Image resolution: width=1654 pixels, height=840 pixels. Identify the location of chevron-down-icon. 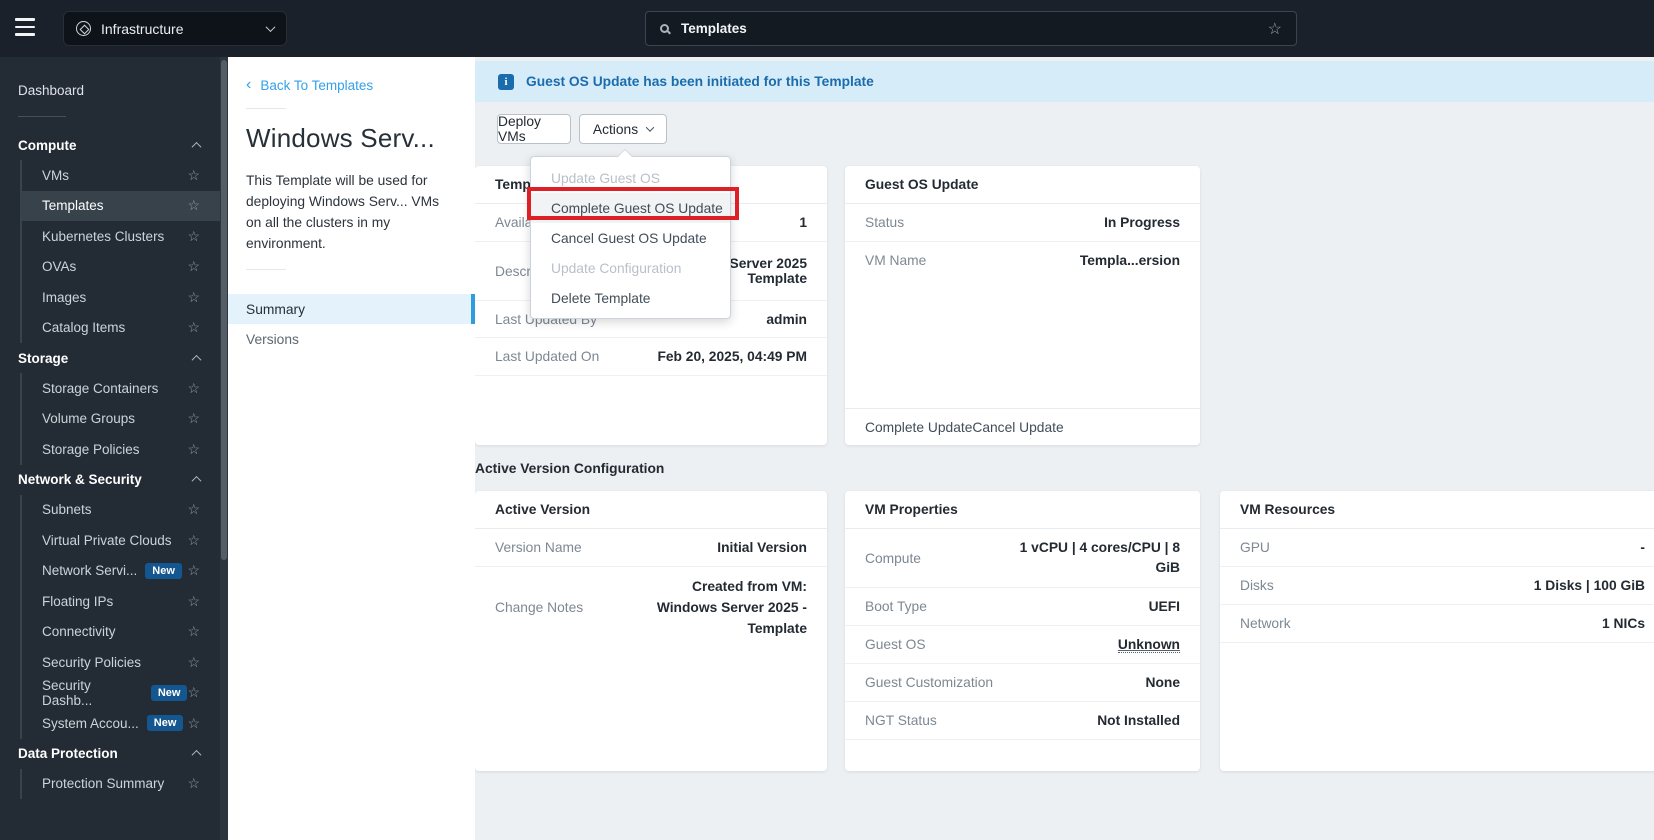
(650, 127).